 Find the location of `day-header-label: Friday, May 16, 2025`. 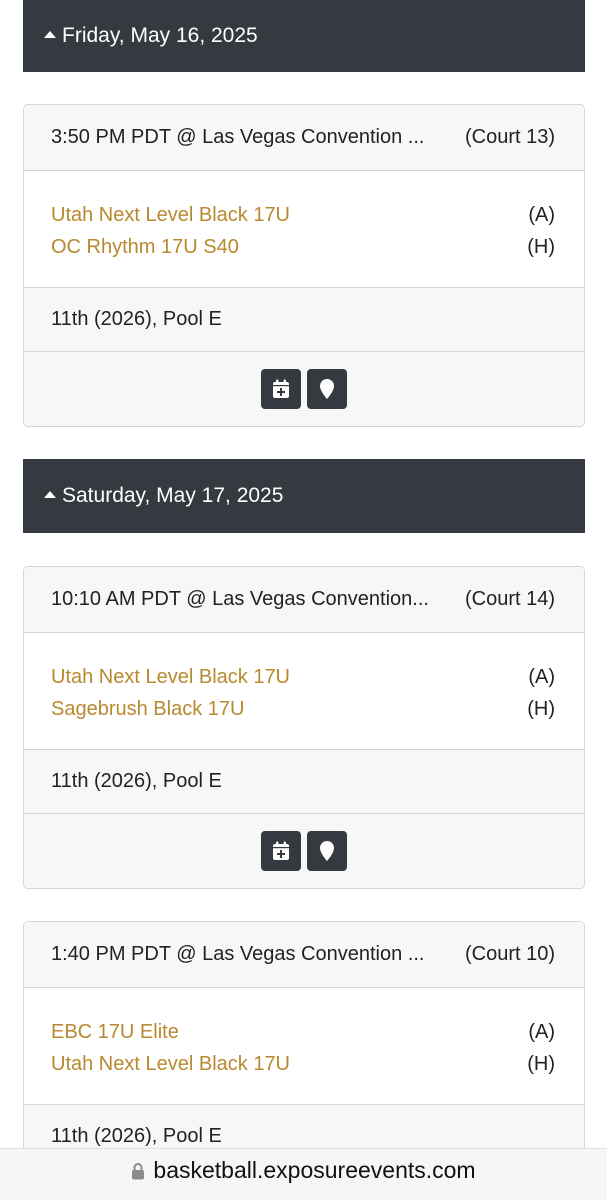

day-header-label: Friday, May 16, 2025 is located at coordinates (160, 35).